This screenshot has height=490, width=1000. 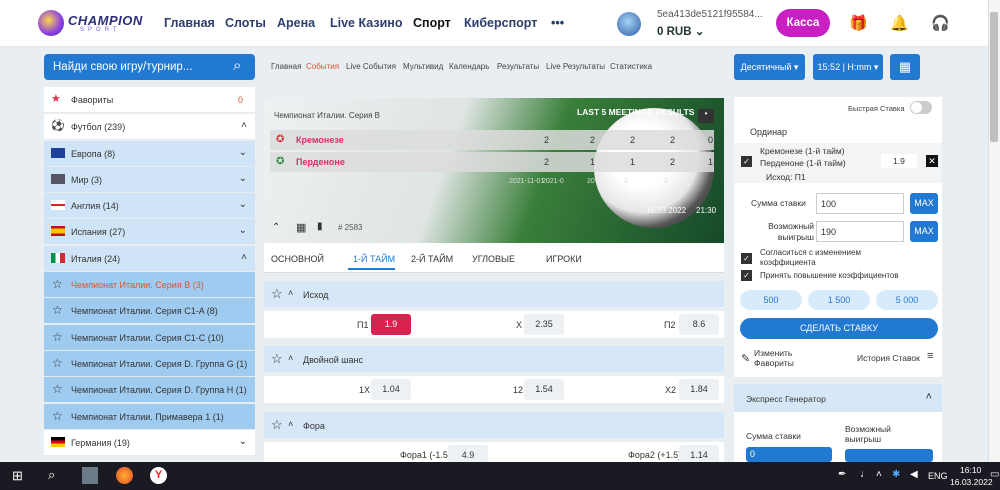 What do you see at coordinates (432, 259) in the screenshot?
I see `tab-second-half: 2-Й ТАЙМ` at bounding box center [432, 259].